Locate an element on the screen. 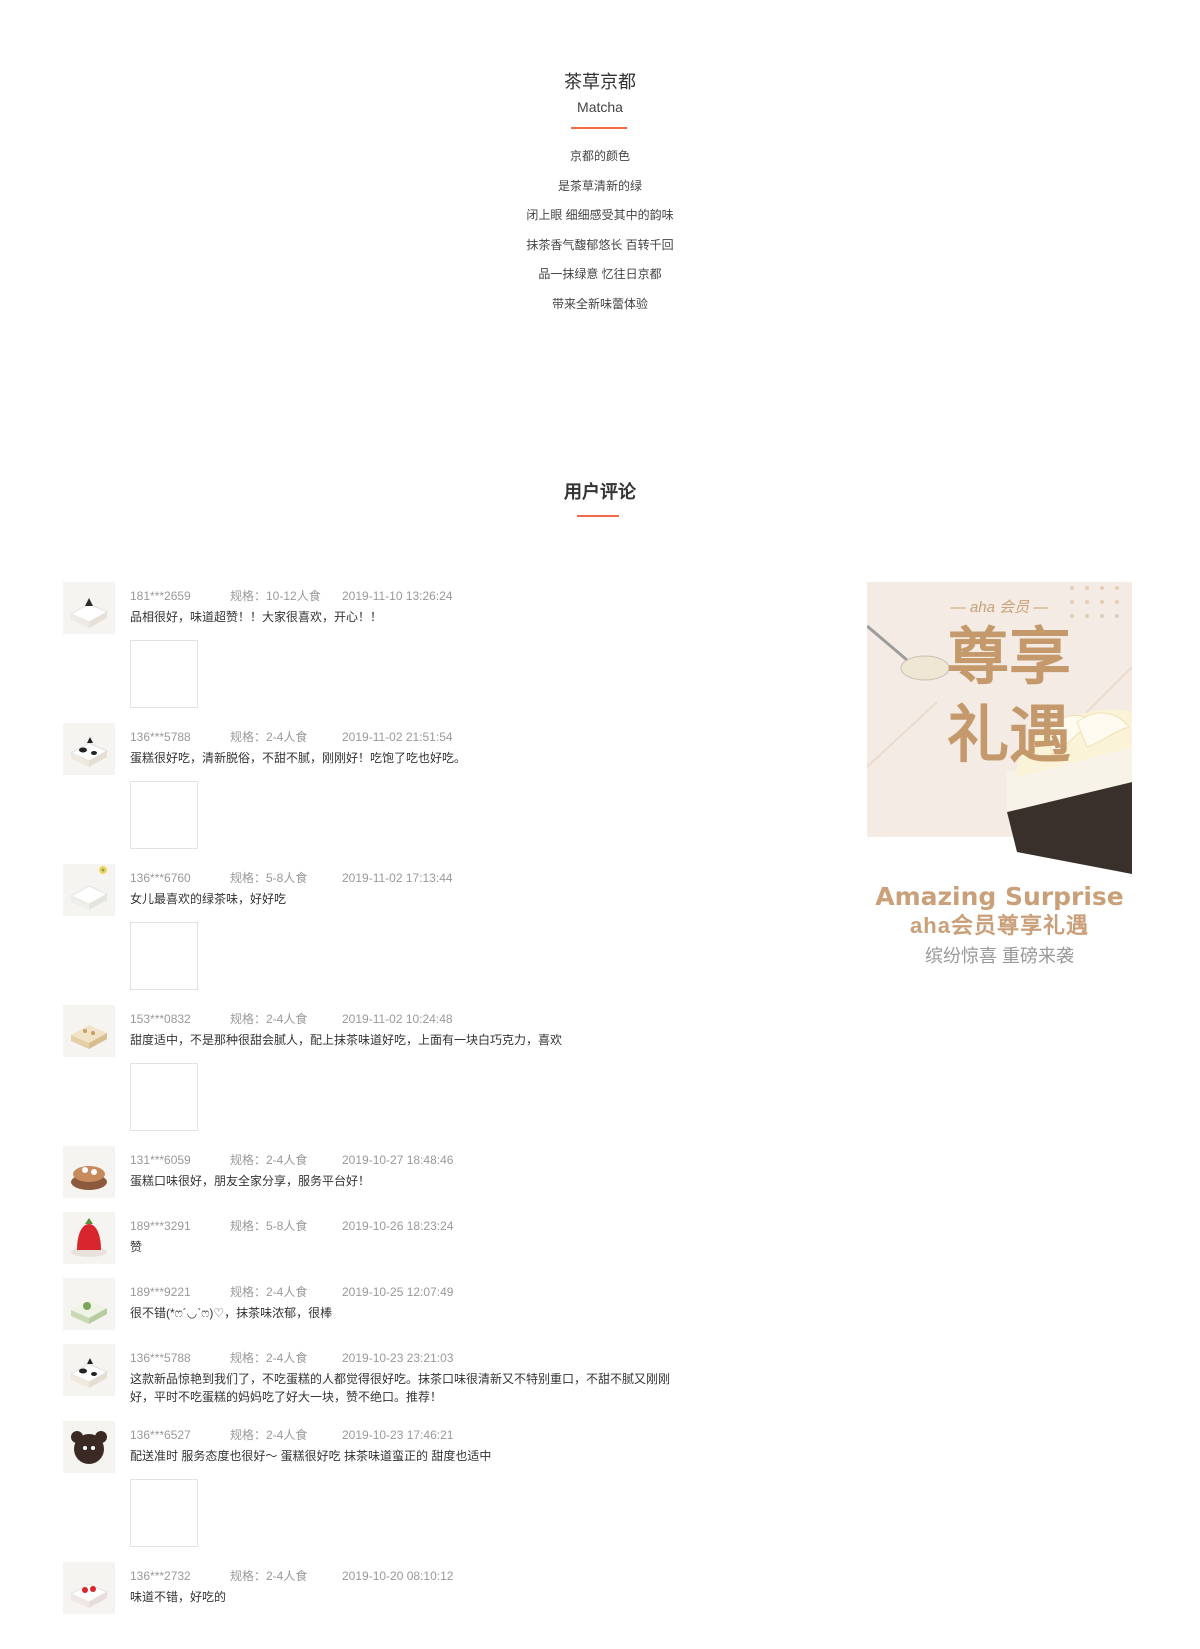  promo-image: — aha 会员 — 尊享 礼遇 is located at coordinates (999, 732).